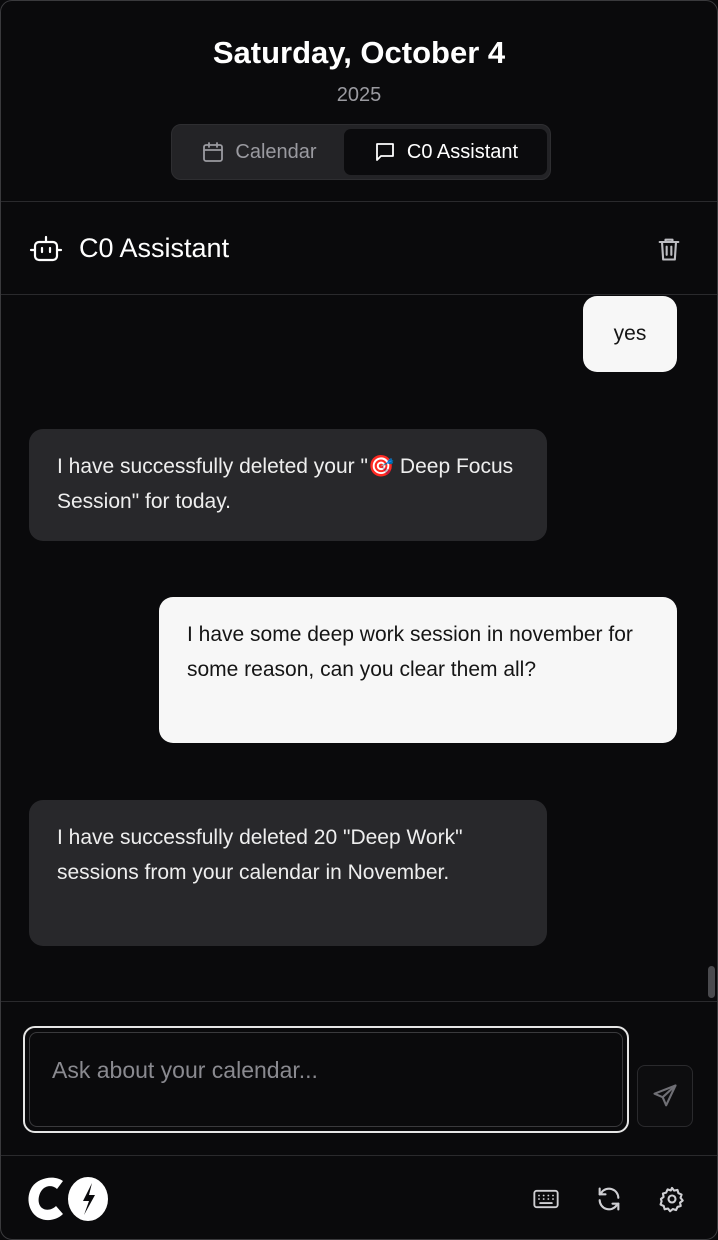 Image resolution: width=718 pixels, height=1240 pixels. What do you see at coordinates (276, 151) in the screenshot?
I see `tab-calendar-label: Calendar` at bounding box center [276, 151].